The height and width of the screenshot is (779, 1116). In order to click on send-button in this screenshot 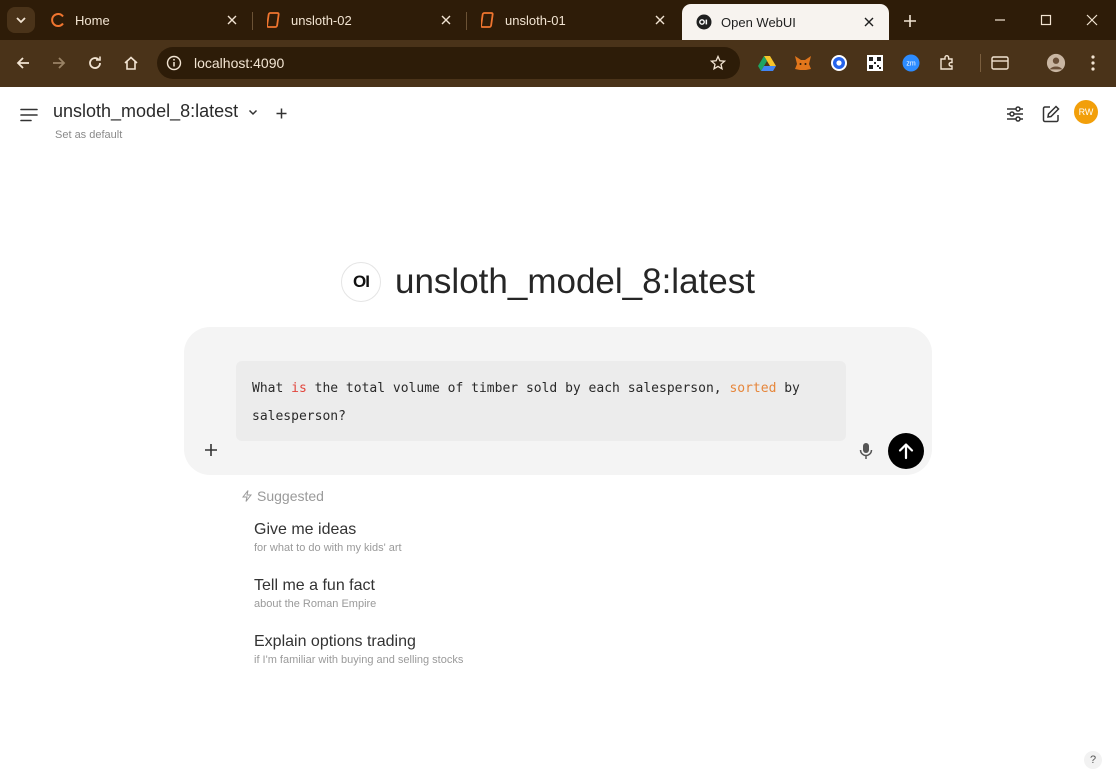, I will do `click(906, 451)`.